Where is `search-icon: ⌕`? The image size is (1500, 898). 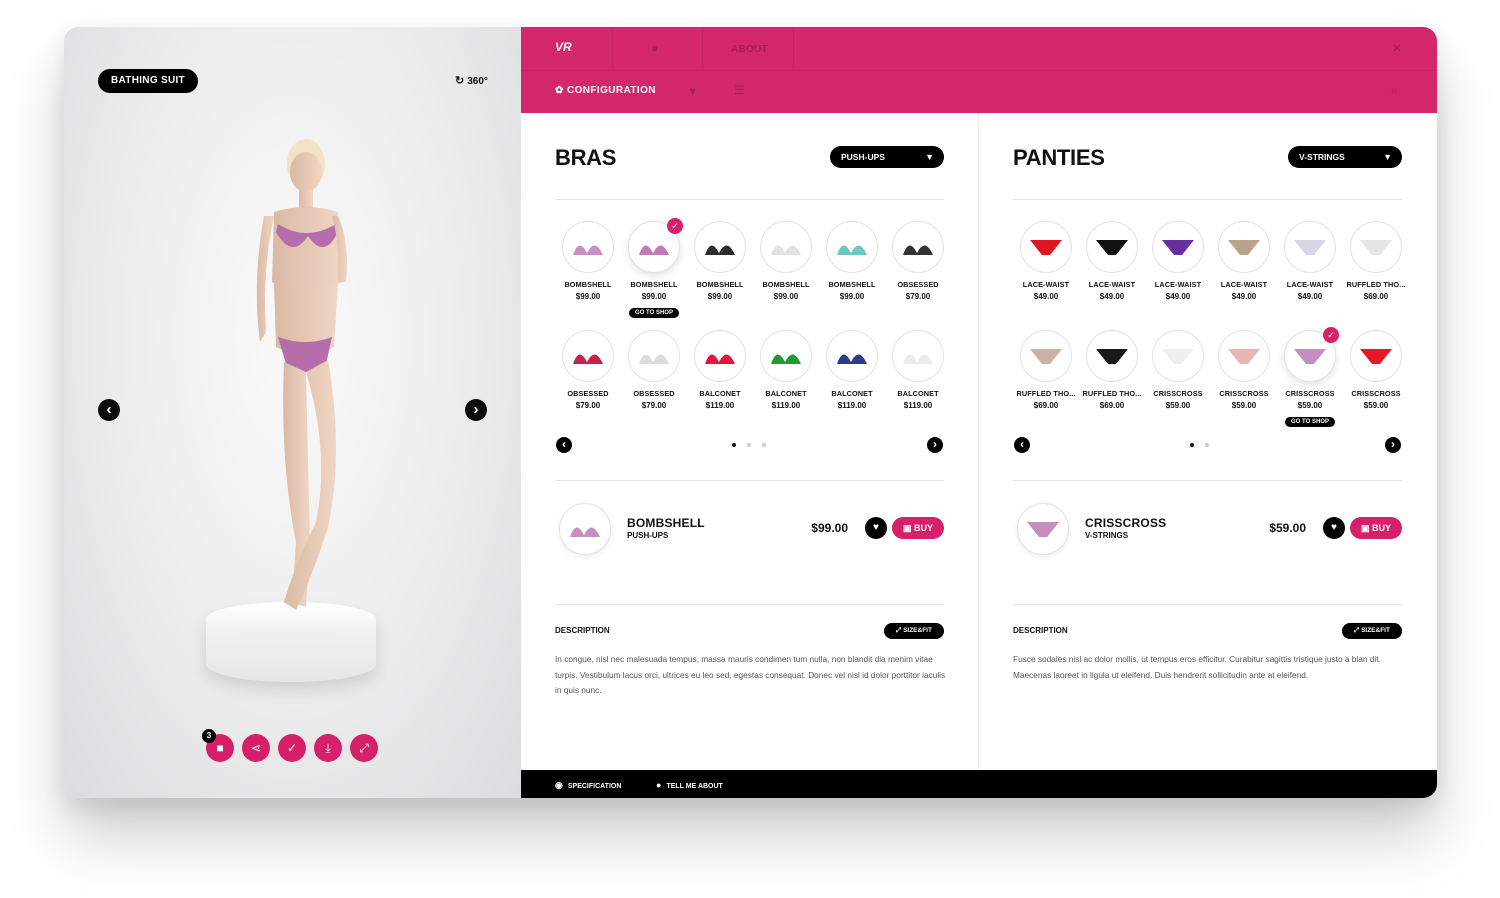 search-icon: ⌕ is located at coordinates (1394, 90).